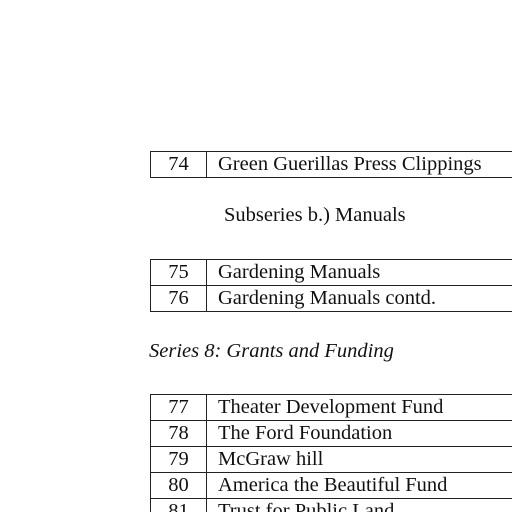  I want to click on series-heading: Series 8: Grants and Funding, so click(271, 351).